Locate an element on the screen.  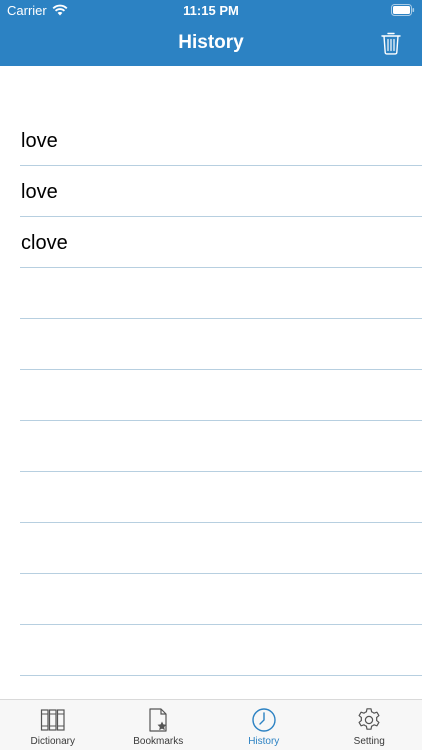
tab-history: History is located at coordinates (264, 725).